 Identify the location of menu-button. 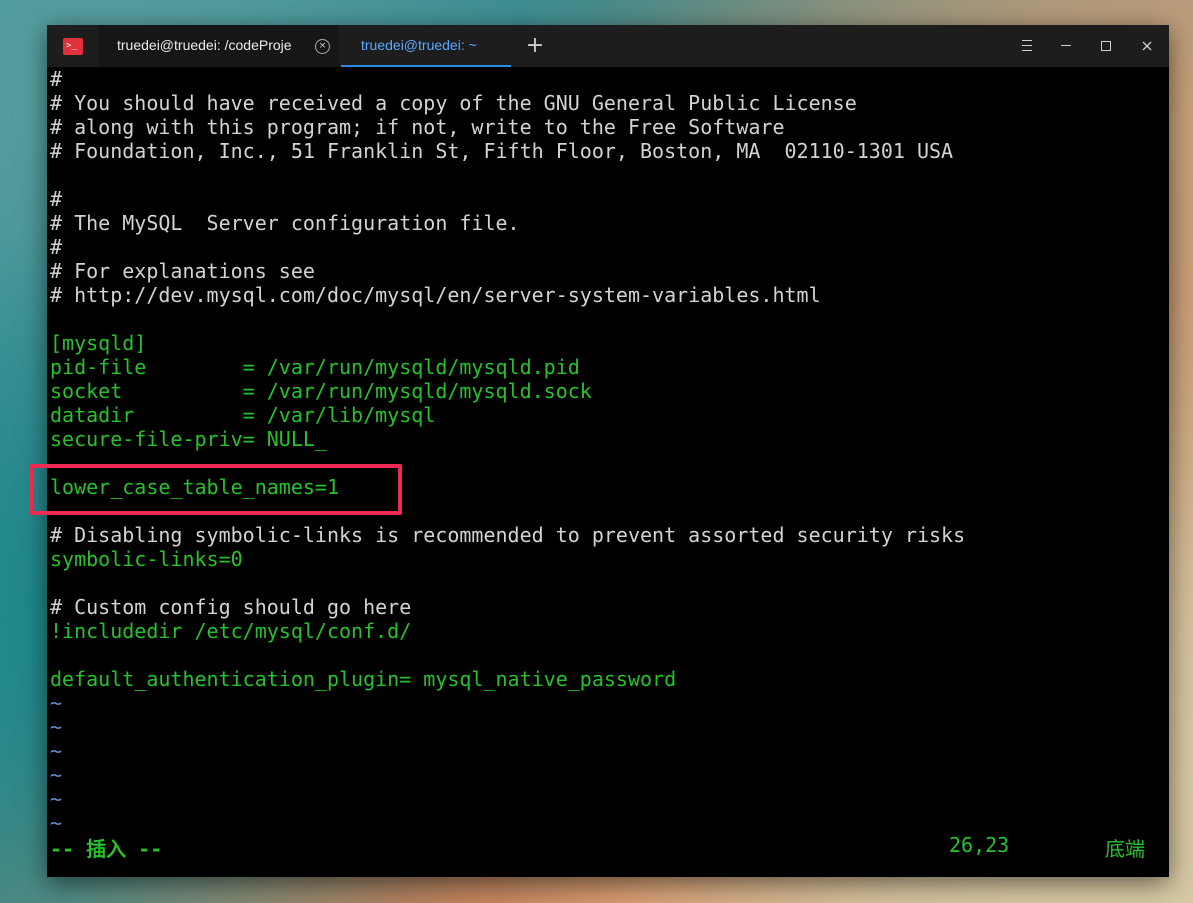
(1027, 46).